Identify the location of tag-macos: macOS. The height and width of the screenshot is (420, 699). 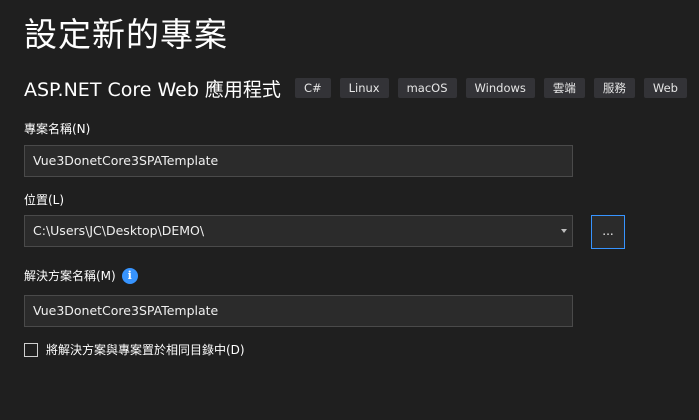
(427, 88).